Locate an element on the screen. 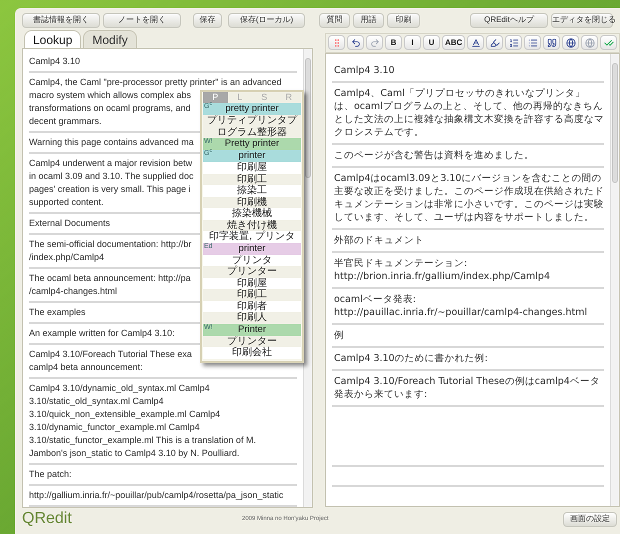 The width and height of the screenshot is (620, 534). editor-paragraph: ocamlベータ発表: http://pauillac.inria.fr/~pouillar/camlp4-changes.html is located at coordinates (460, 305).